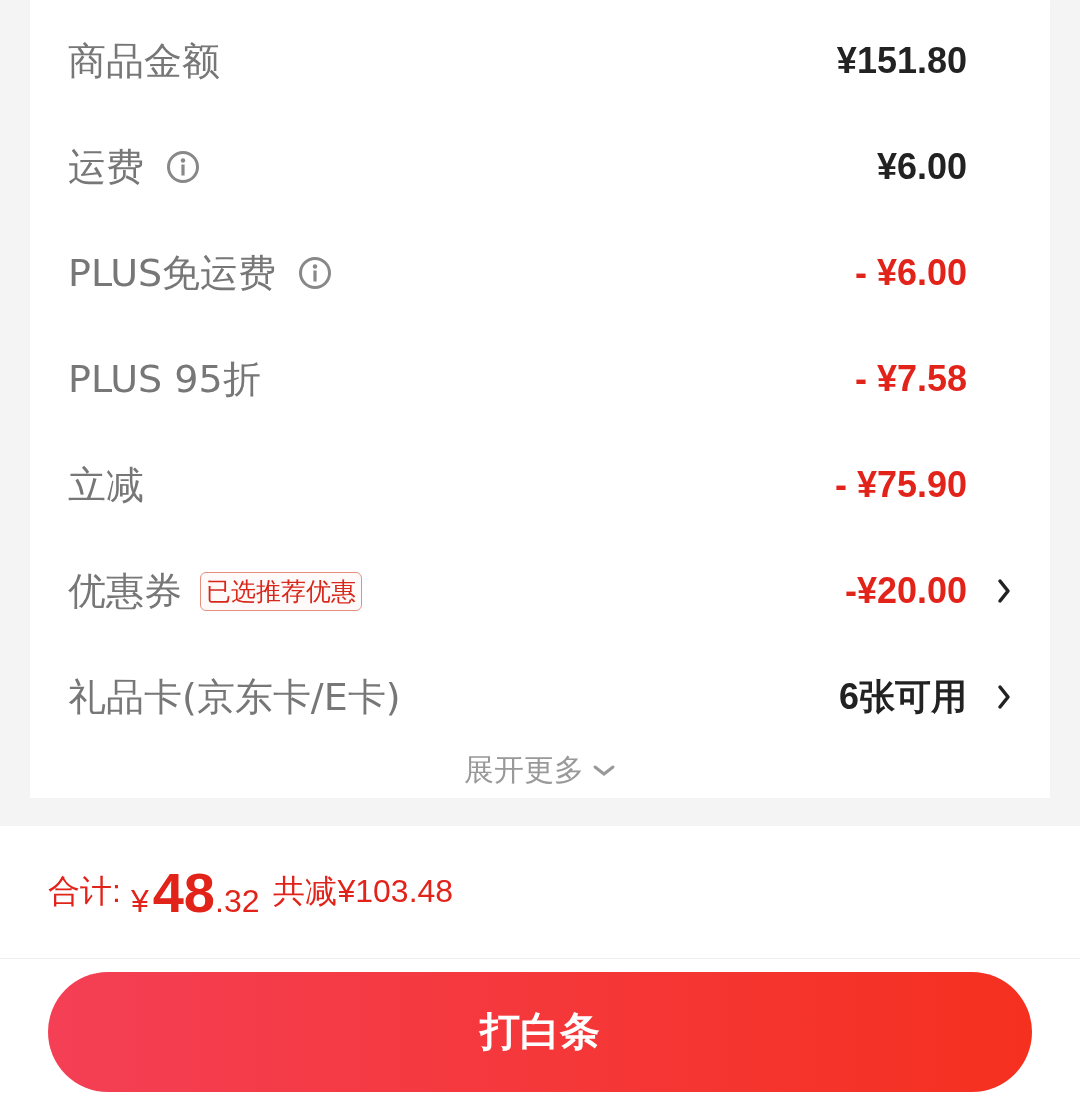  What do you see at coordinates (84, 891) in the screenshot?
I see `total-label: 合计:` at bounding box center [84, 891].